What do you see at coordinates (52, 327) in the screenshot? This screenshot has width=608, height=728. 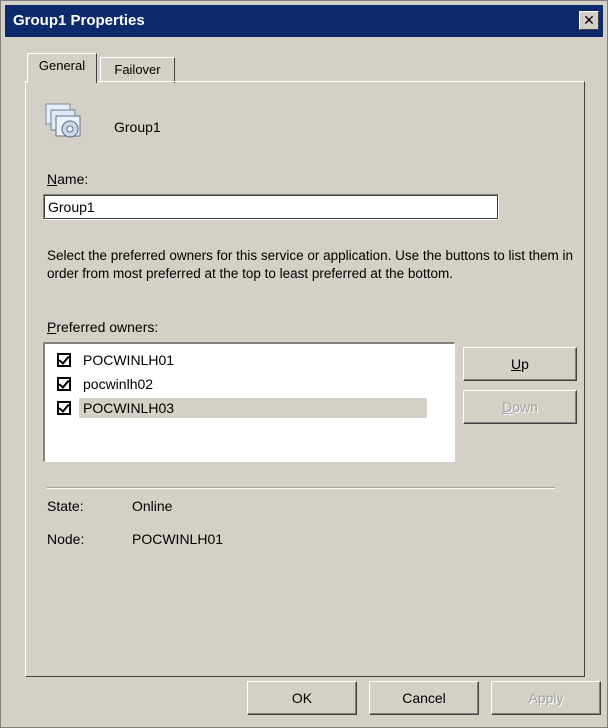 I see `owners-label-accel: P` at bounding box center [52, 327].